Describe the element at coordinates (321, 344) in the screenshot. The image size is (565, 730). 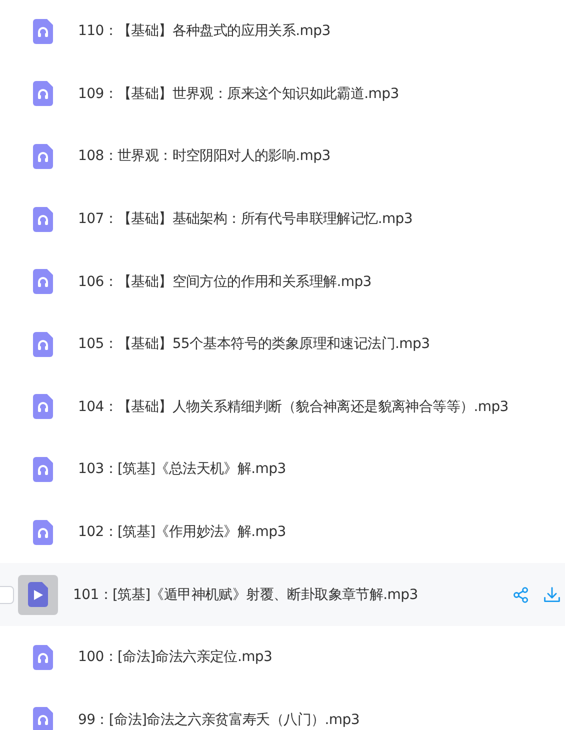
I see `file-name: 105：【基础】55个基本符号的类象原理和速记法门.mp3` at that location.